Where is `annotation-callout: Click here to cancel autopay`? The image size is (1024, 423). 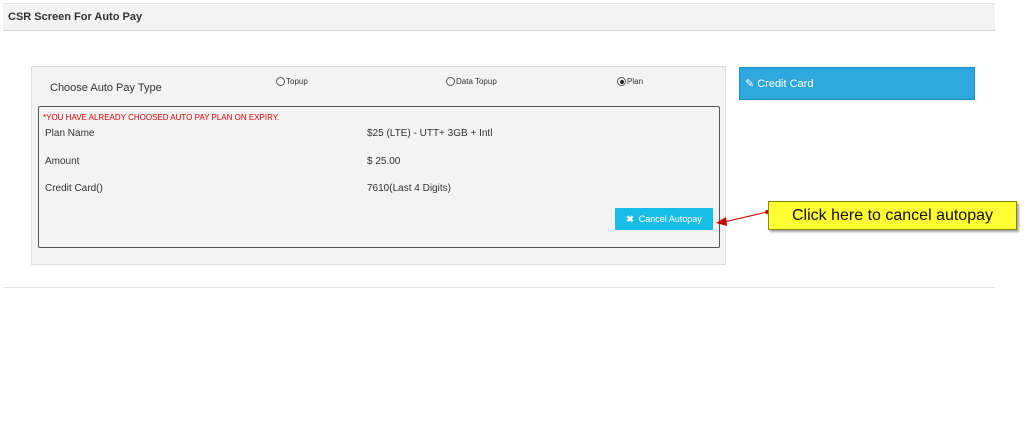
annotation-callout: Click here to cancel autopay is located at coordinates (892, 215).